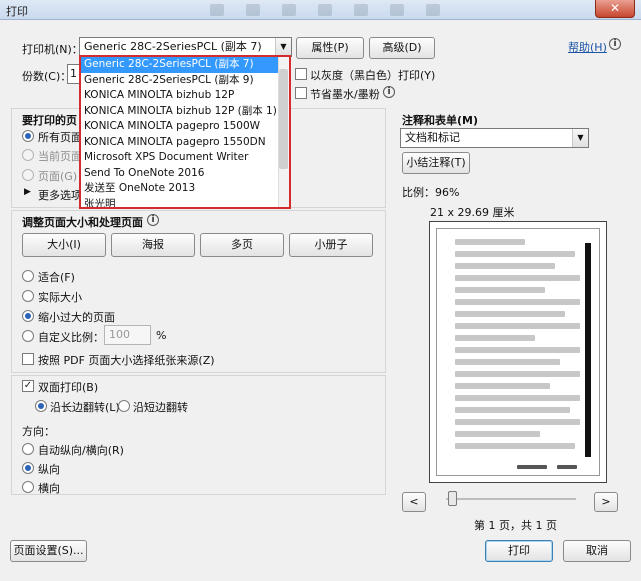  What do you see at coordinates (185, 96) in the screenshot?
I see `printer-option: KONICA MINOLTA bizhub 12P` at bounding box center [185, 96].